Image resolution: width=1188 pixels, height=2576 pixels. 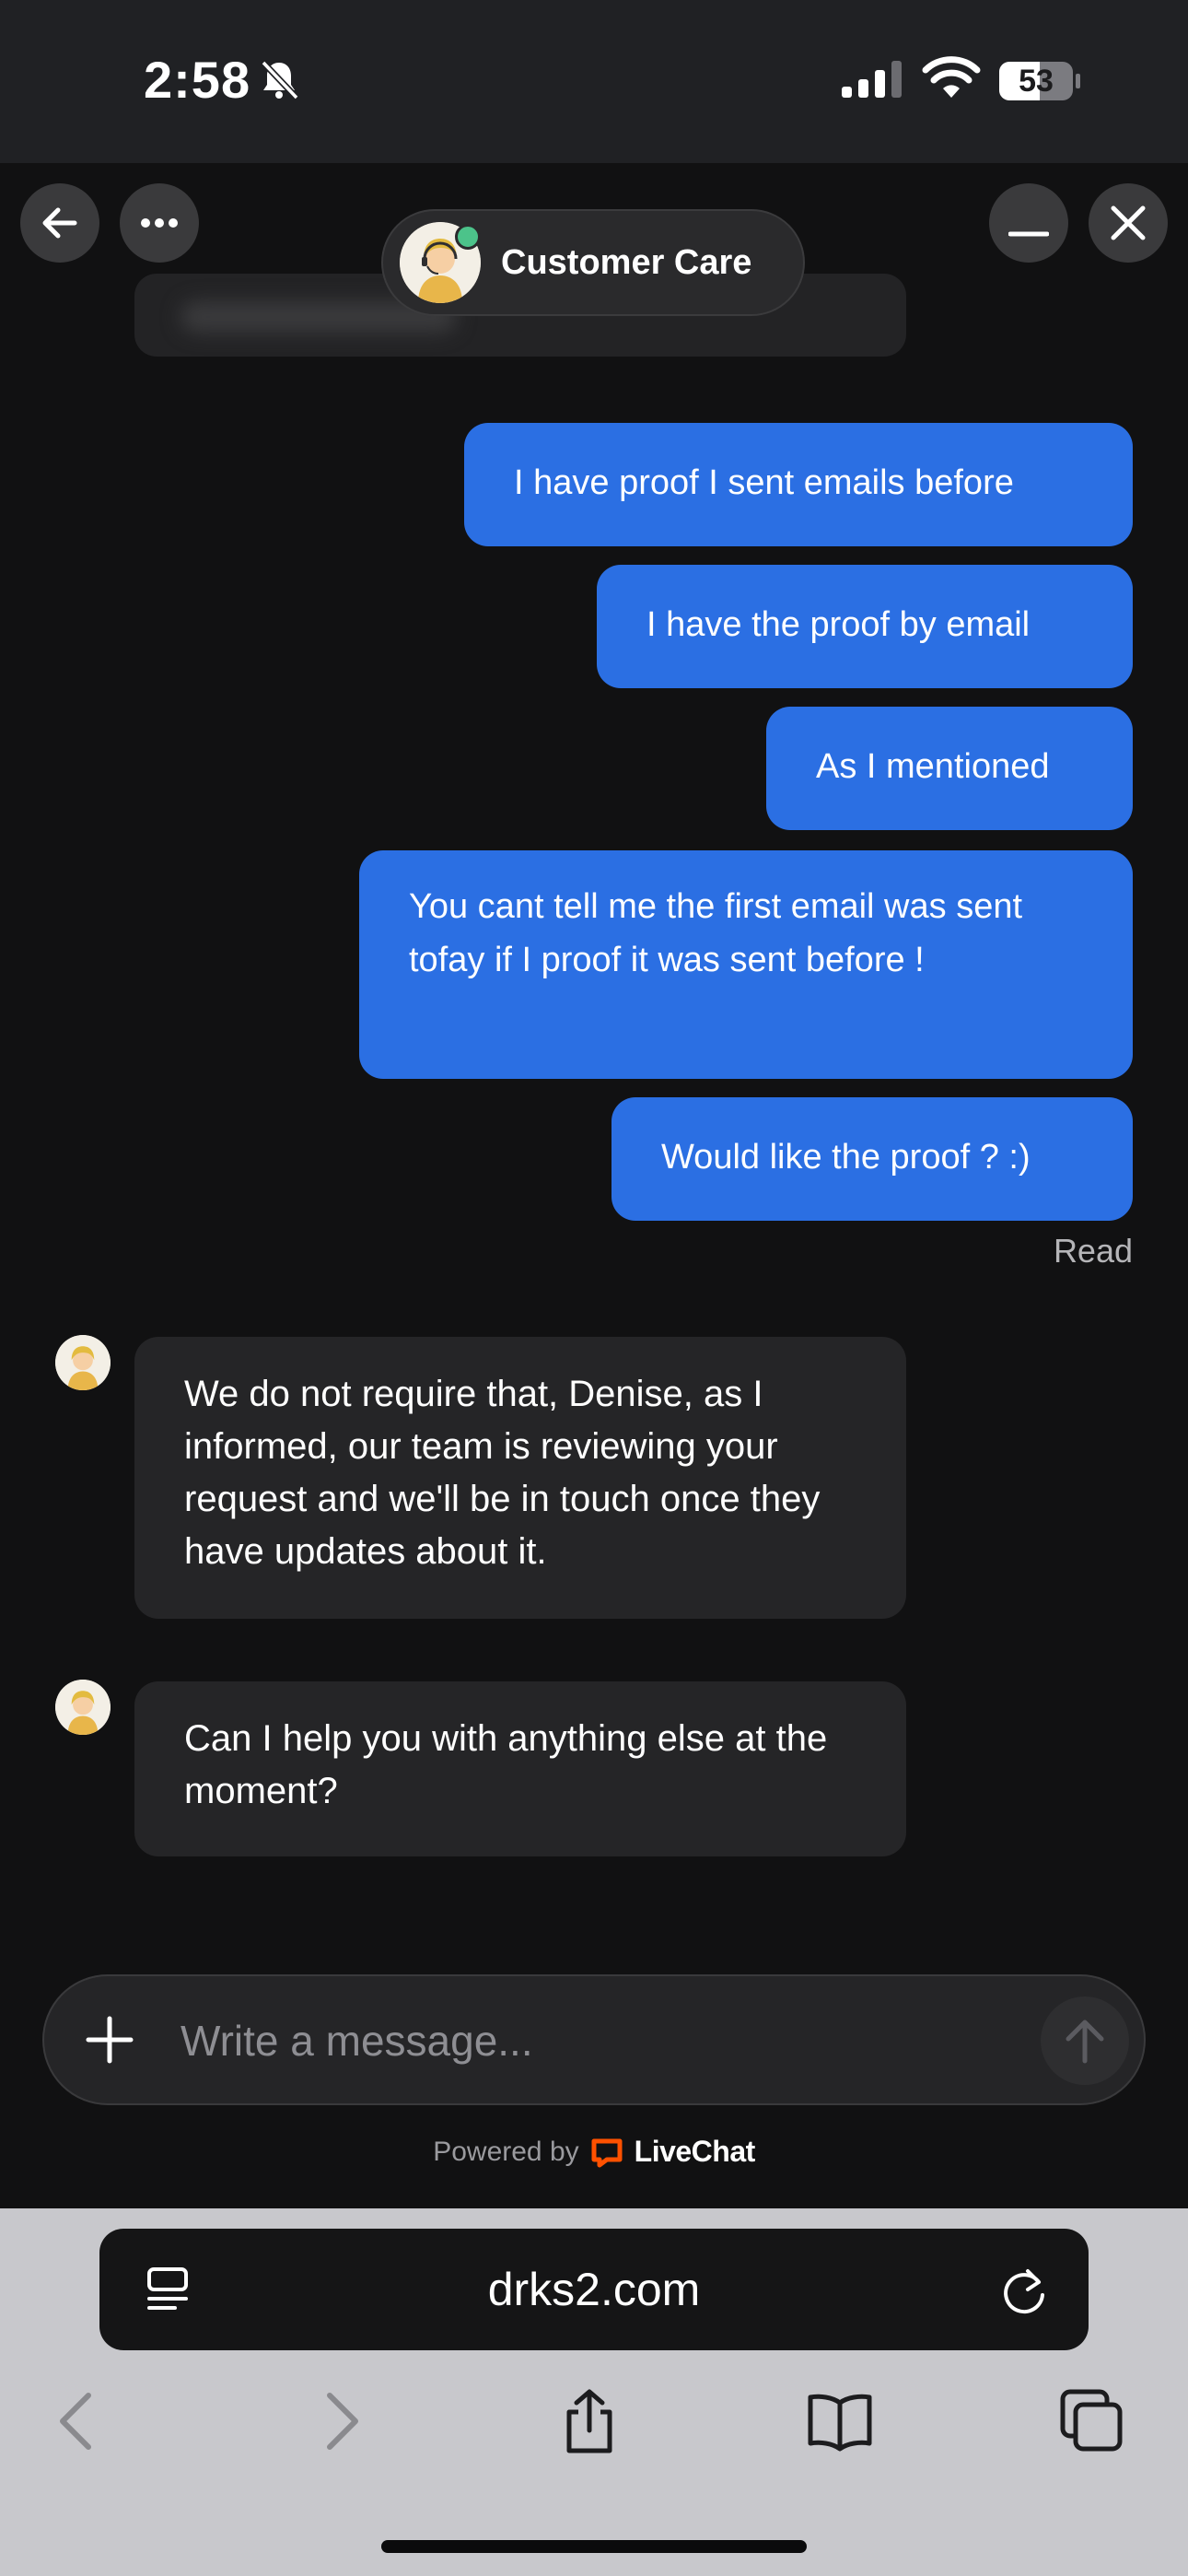 What do you see at coordinates (607, 2152) in the screenshot?
I see `livechat-logo-icon` at bounding box center [607, 2152].